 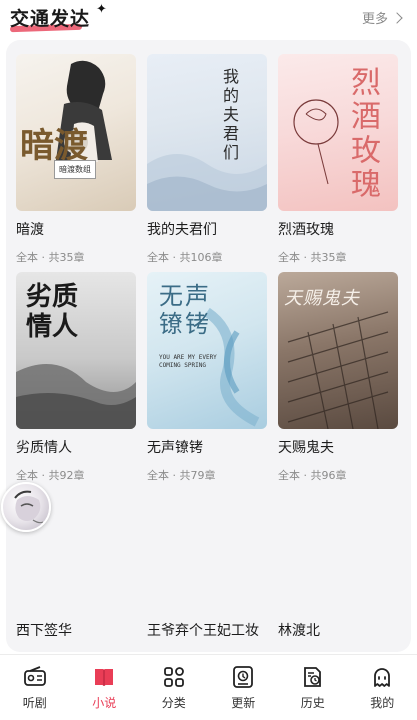 I want to click on tab-listen: 听剧, so click(x=35, y=687).